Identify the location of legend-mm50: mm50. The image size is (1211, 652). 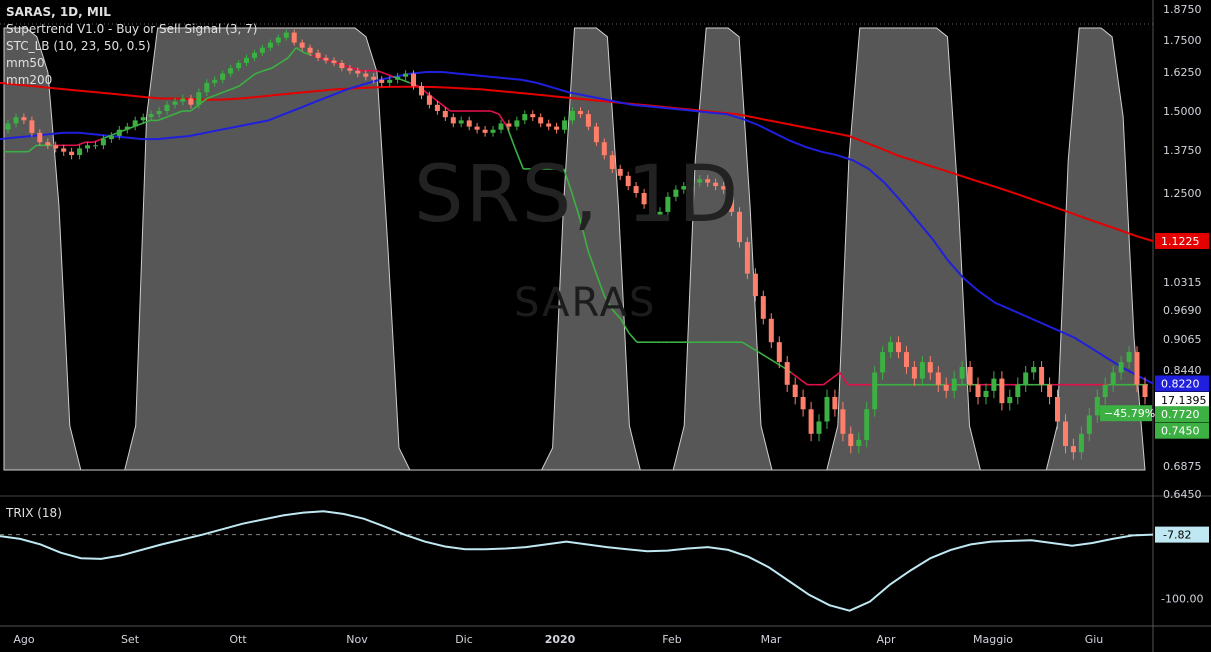
(131, 63).